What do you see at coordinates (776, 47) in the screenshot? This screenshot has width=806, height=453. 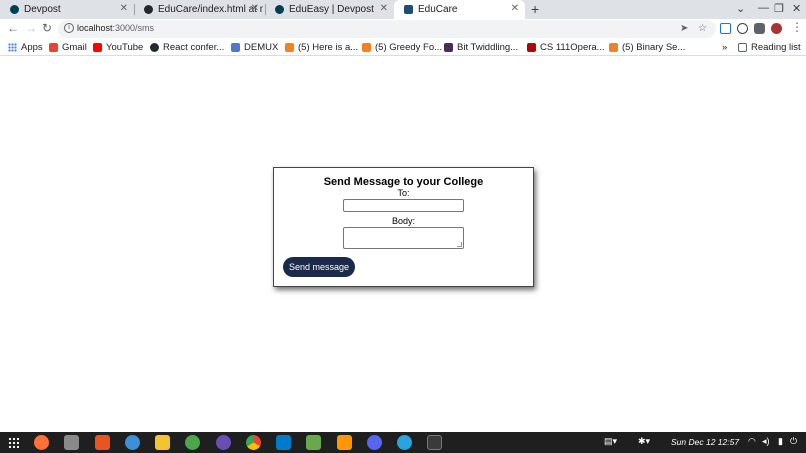 I see `bookmark-label: Reading list` at bounding box center [776, 47].